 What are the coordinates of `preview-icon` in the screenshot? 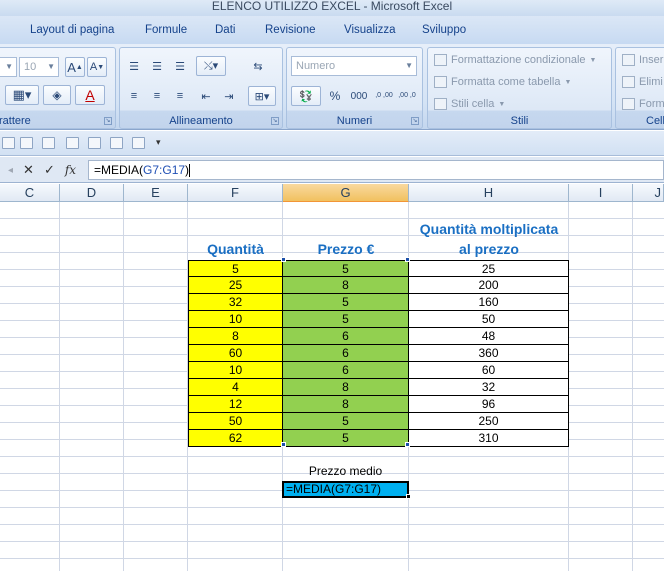 It's located at (116, 143).